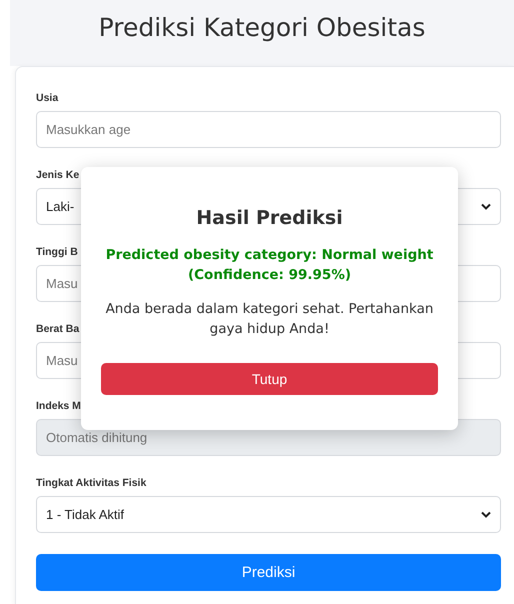 Image resolution: width=514 pixels, height=604 pixels. What do you see at coordinates (269, 319) in the screenshot?
I see `result-message: Anda berada dalam kategori sehat. Pertahankan gaya hidup Anda!` at bounding box center [269, 319].